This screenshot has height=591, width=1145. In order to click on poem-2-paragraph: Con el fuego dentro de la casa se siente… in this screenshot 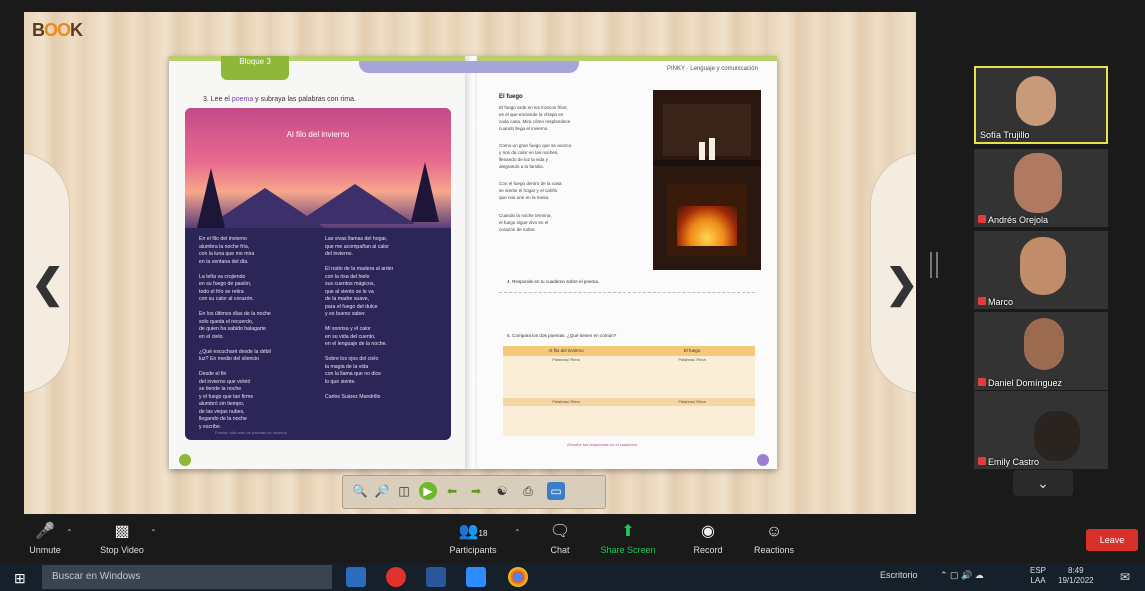, I will do `click(530, 190)`.